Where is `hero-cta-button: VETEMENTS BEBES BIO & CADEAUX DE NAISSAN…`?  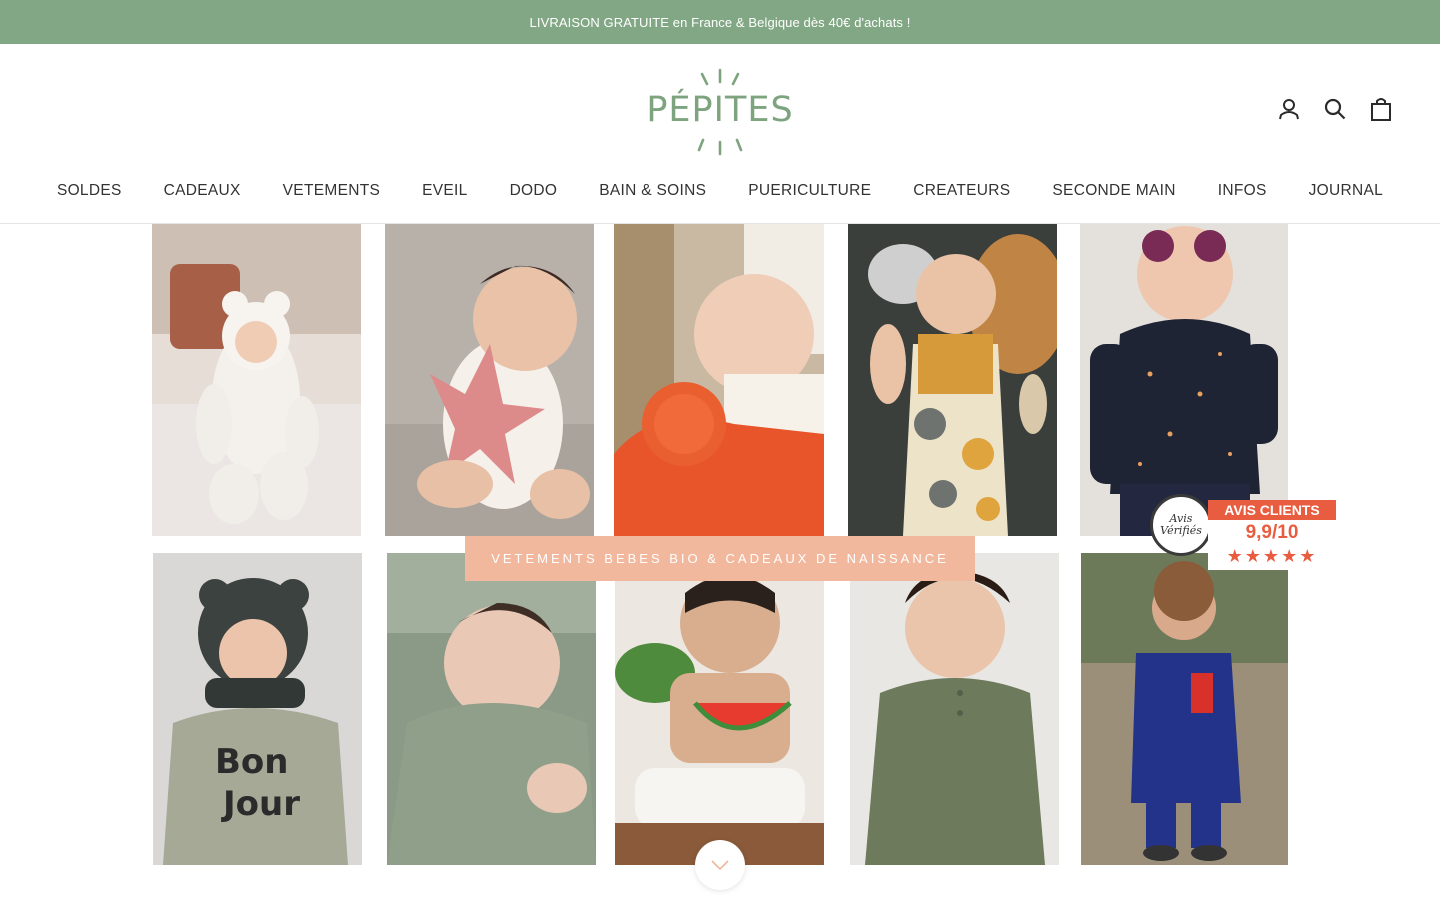 hero-cta-button: VETEMENTS BEBES BIO & CADEAUX DE NAISSAN… is located at coordinates (720, 558).